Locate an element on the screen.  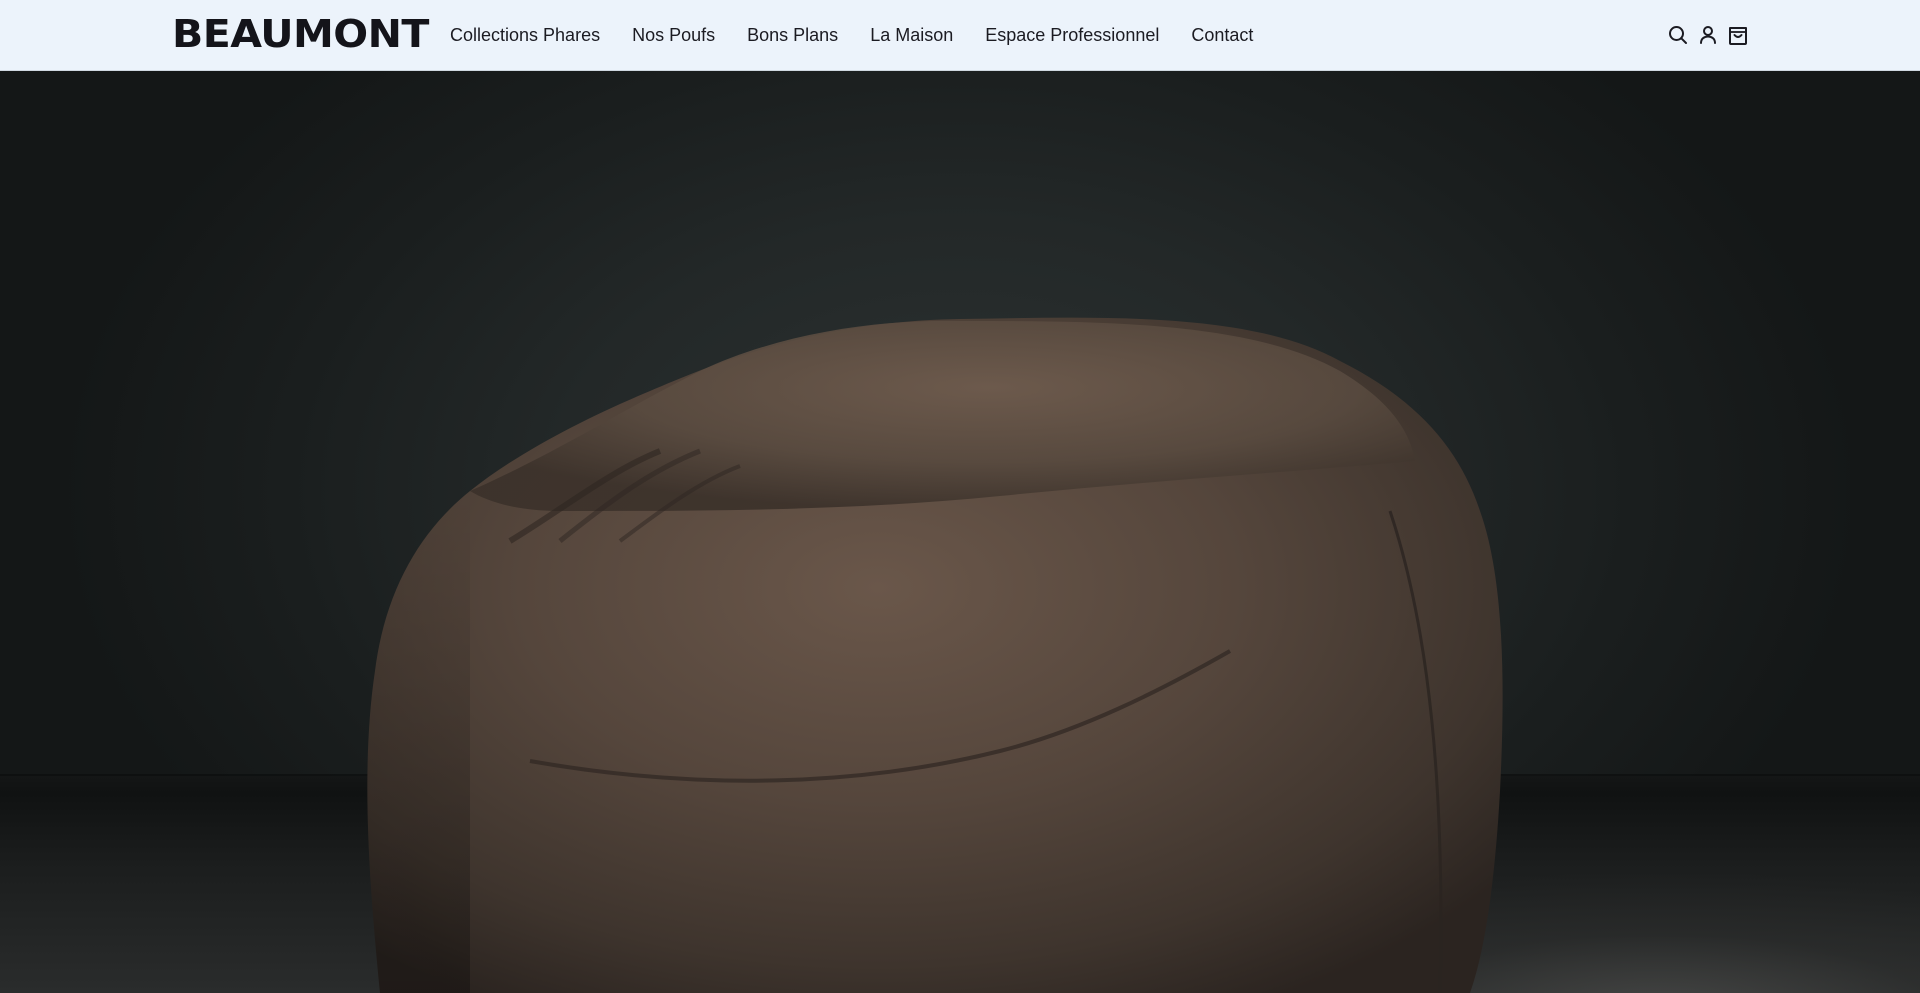
nav-item-nos-poufs: Nos Poufs is located at coordinates (673, 35).